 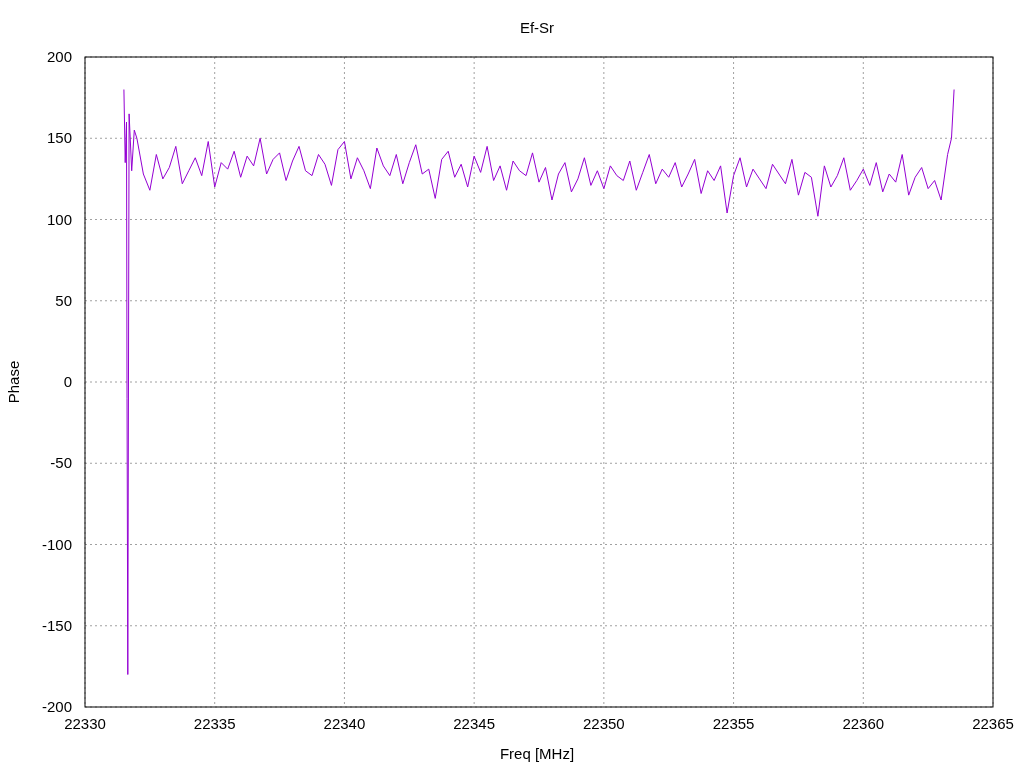 I want to click on tick-label: 50, so click(x=63, y=300).